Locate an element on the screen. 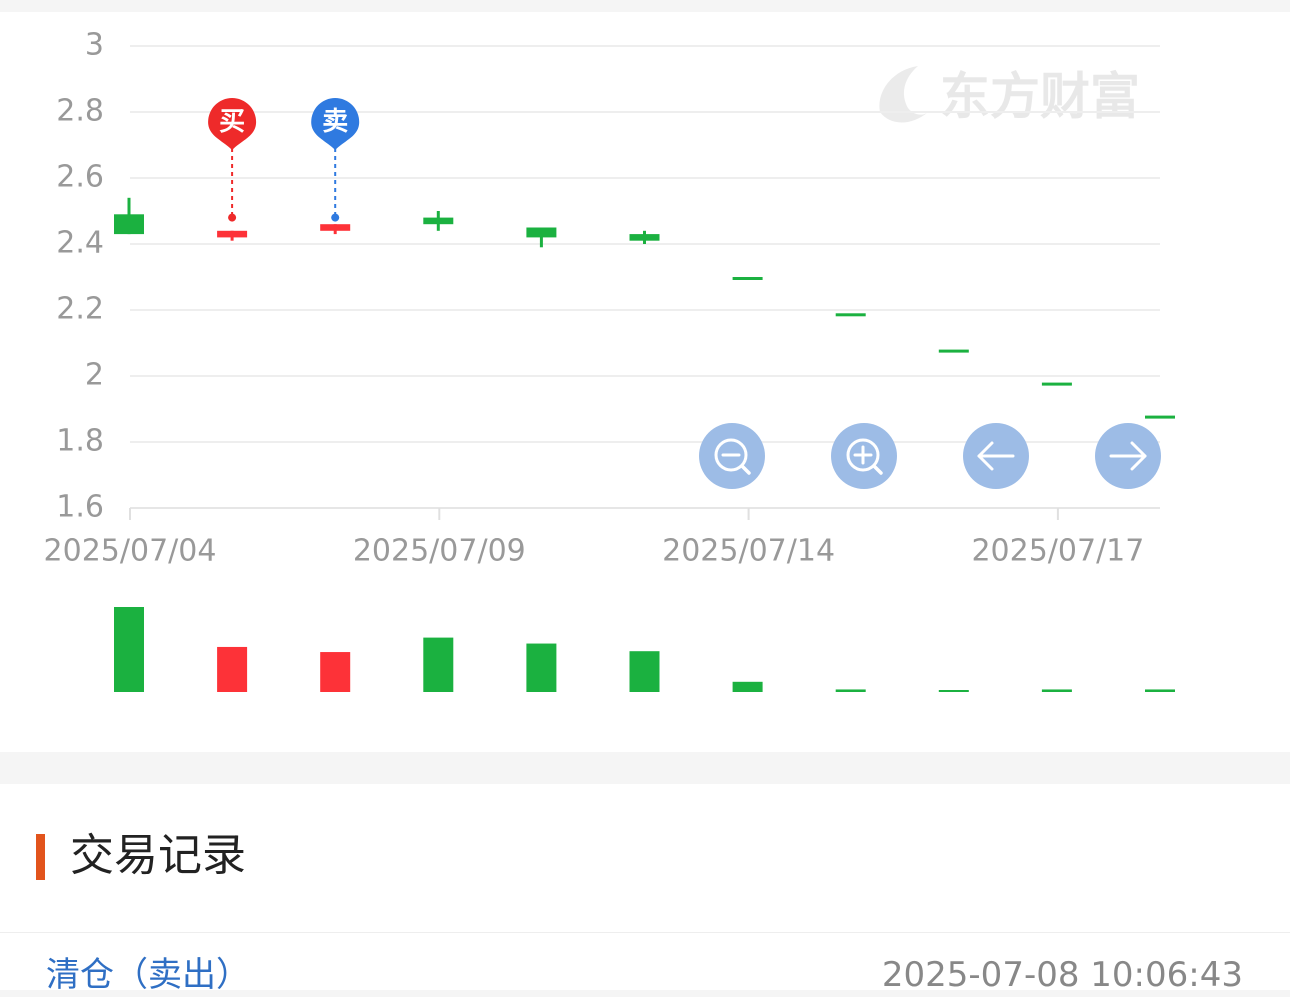  watermark-text: 东方财富 is located at coordinates (1040, 97).